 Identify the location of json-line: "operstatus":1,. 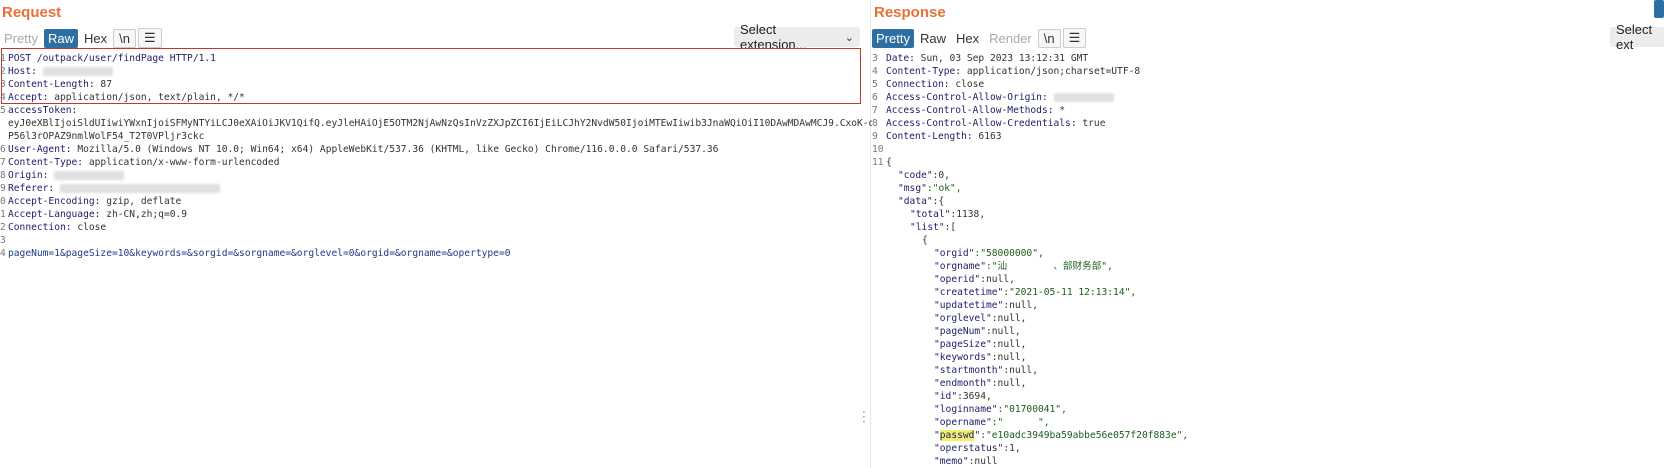
(1268, 448).